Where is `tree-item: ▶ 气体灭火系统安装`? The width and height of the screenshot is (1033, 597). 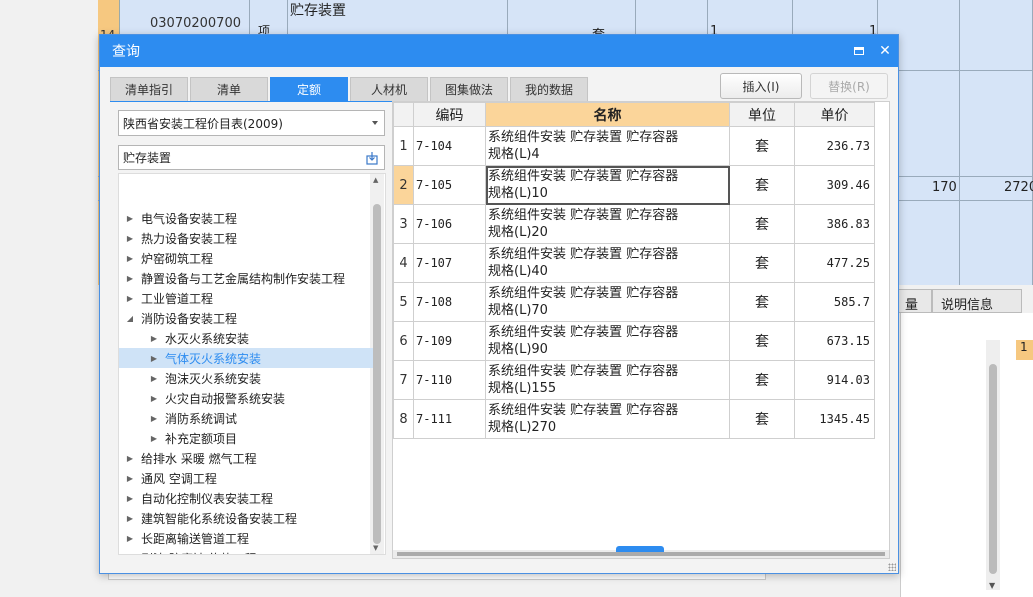
tree-item: ▶ 气体灭火系统安装 is located at coordinates (246, 358).